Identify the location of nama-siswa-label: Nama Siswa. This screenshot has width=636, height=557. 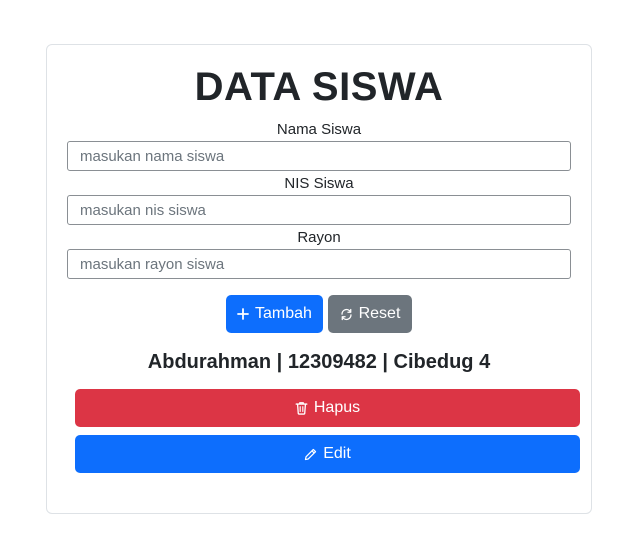
(319, 129).